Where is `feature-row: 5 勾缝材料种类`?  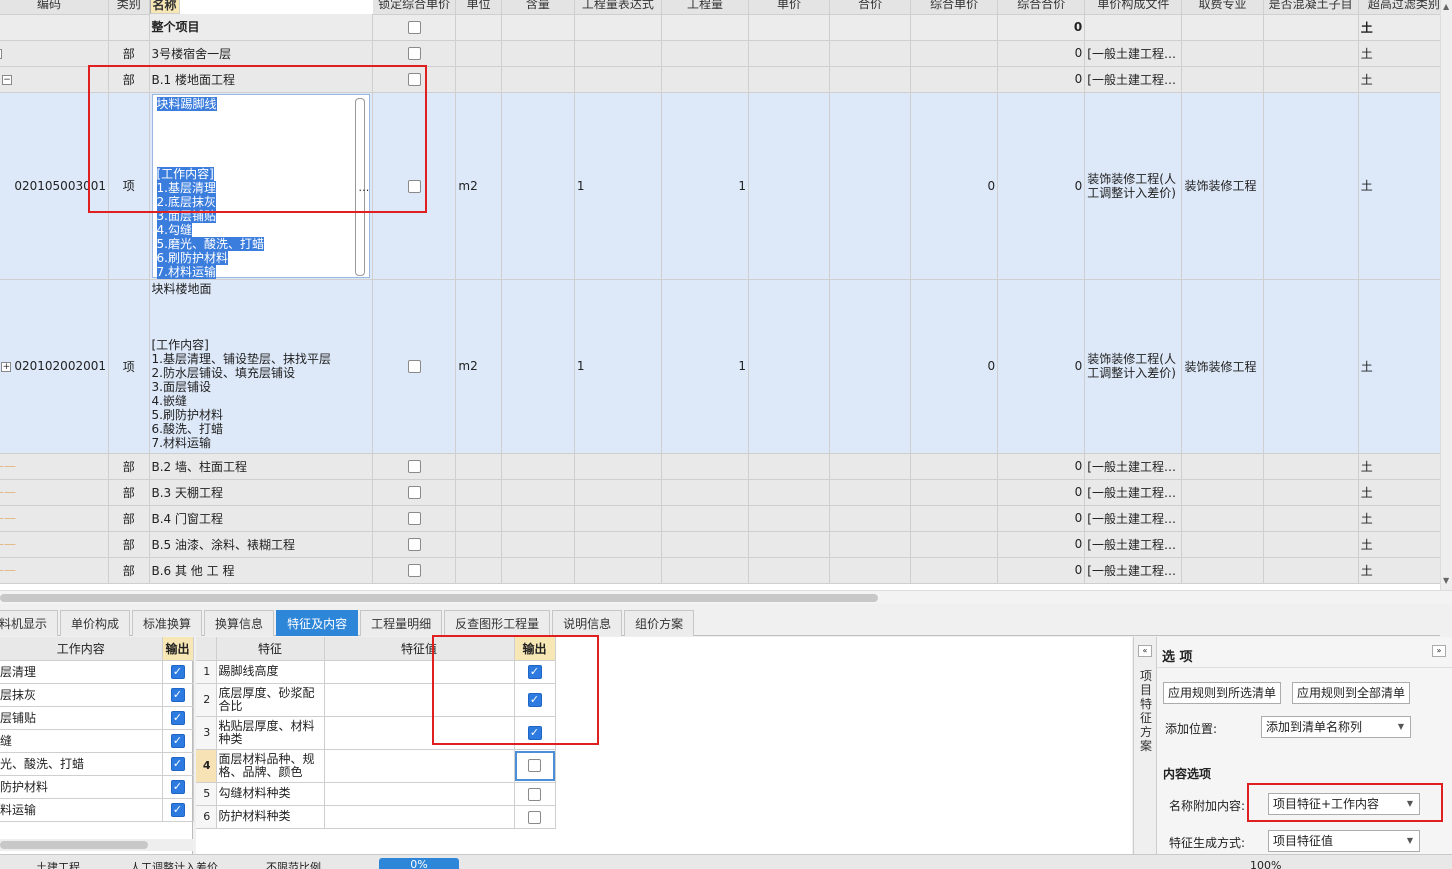 feature-row: 5 勾缝材料种类 is located at coordinates (376, 794).